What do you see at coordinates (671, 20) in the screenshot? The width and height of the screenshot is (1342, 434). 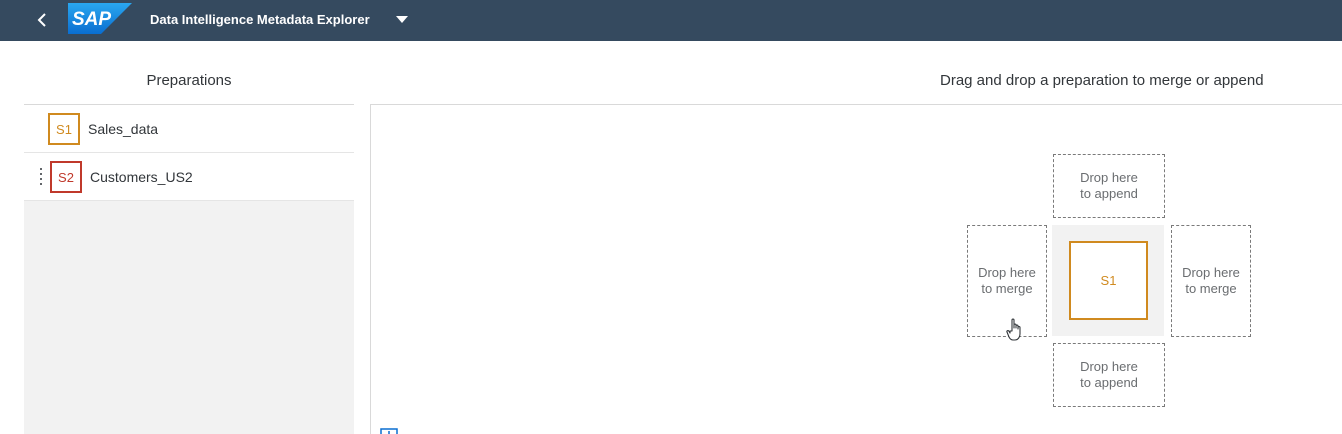 I see `shell-bar: SAP Data Intelligence Metadata Explorer` at bounding box center [671, 20].